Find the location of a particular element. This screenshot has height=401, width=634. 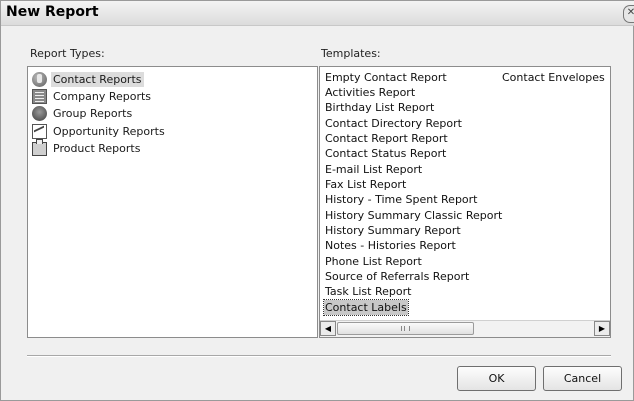

template-item: Birthday List Report is located at coordinates (379, 107).